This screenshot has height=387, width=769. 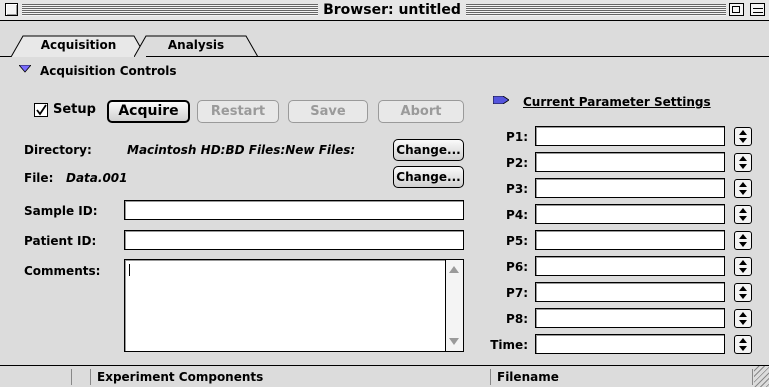 What do you see at coordinates (630, 292) in the screenshot?
I see `param-p7-input` at bounding box center [630, 292].